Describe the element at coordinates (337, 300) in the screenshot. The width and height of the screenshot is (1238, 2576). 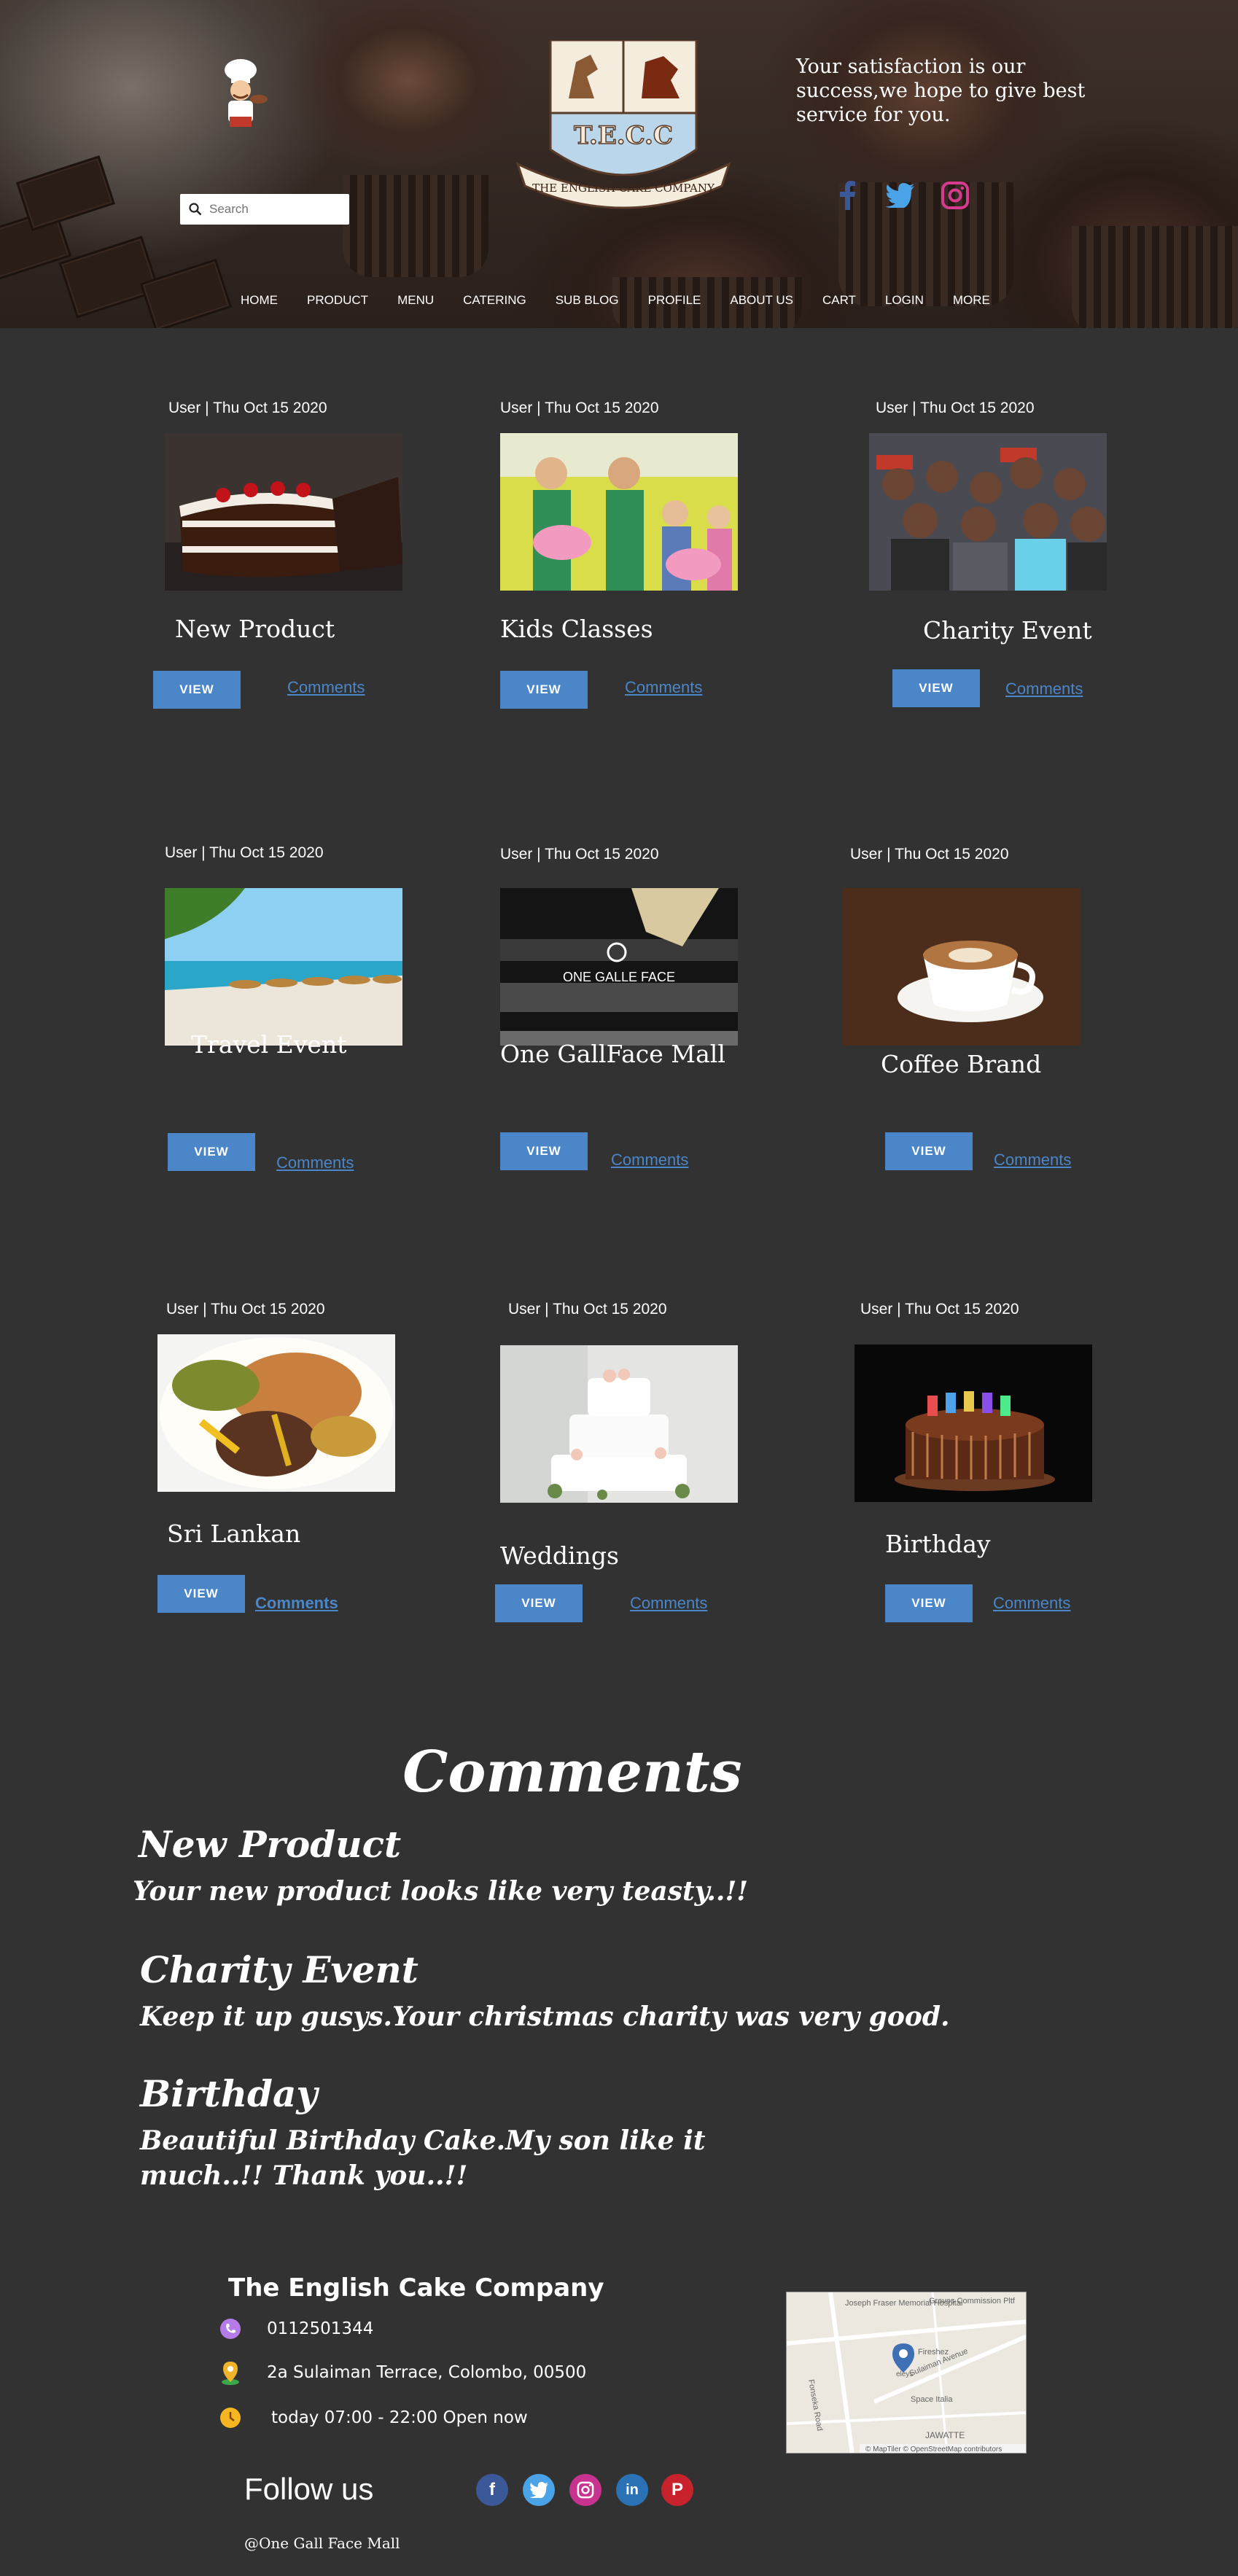
I see `nav-product: PRODUCT` at that location.